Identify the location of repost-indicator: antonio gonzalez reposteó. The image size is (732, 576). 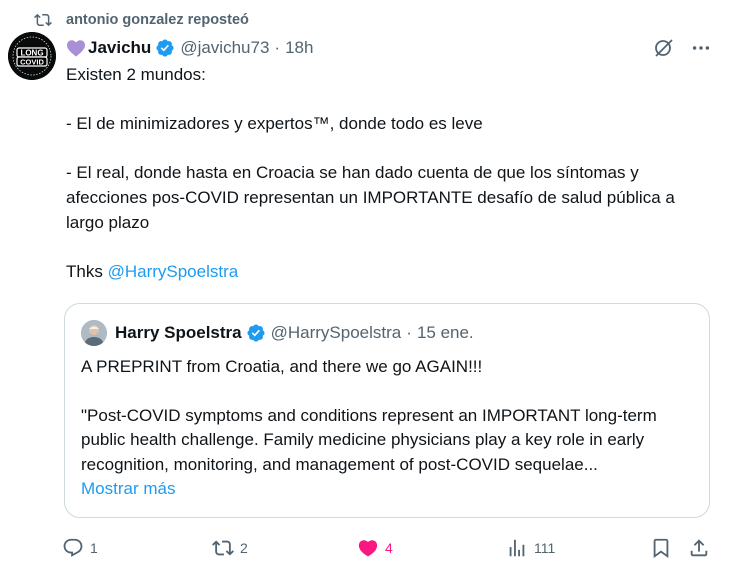
(141, 20).